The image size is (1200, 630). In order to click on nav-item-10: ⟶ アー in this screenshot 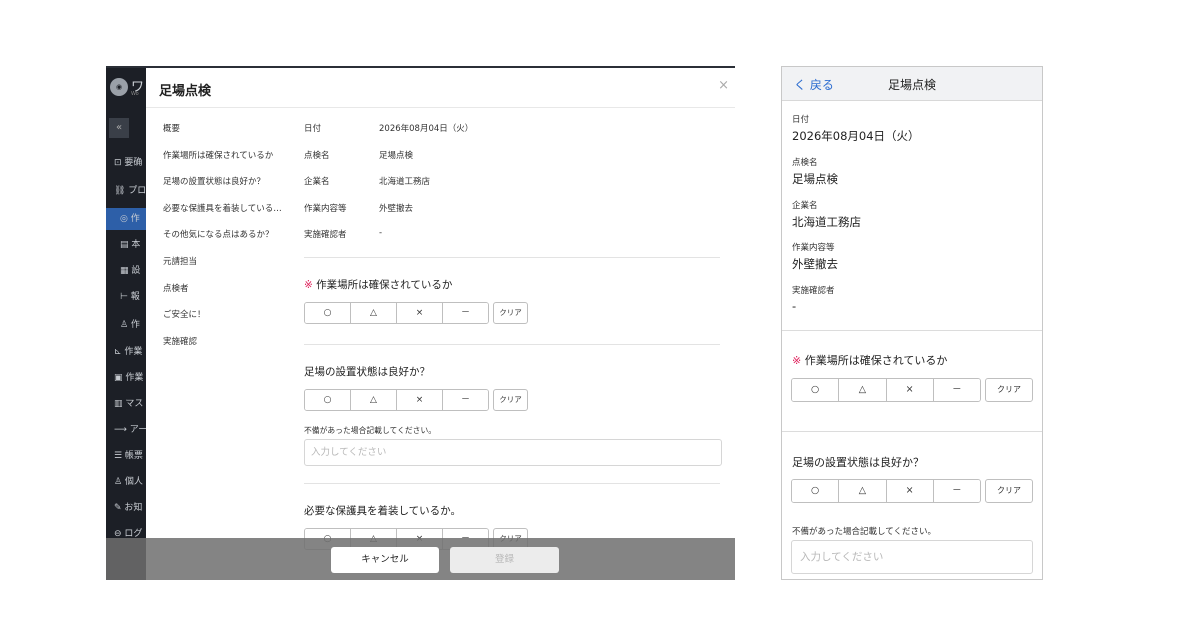, I will do `click(126, 430)`.